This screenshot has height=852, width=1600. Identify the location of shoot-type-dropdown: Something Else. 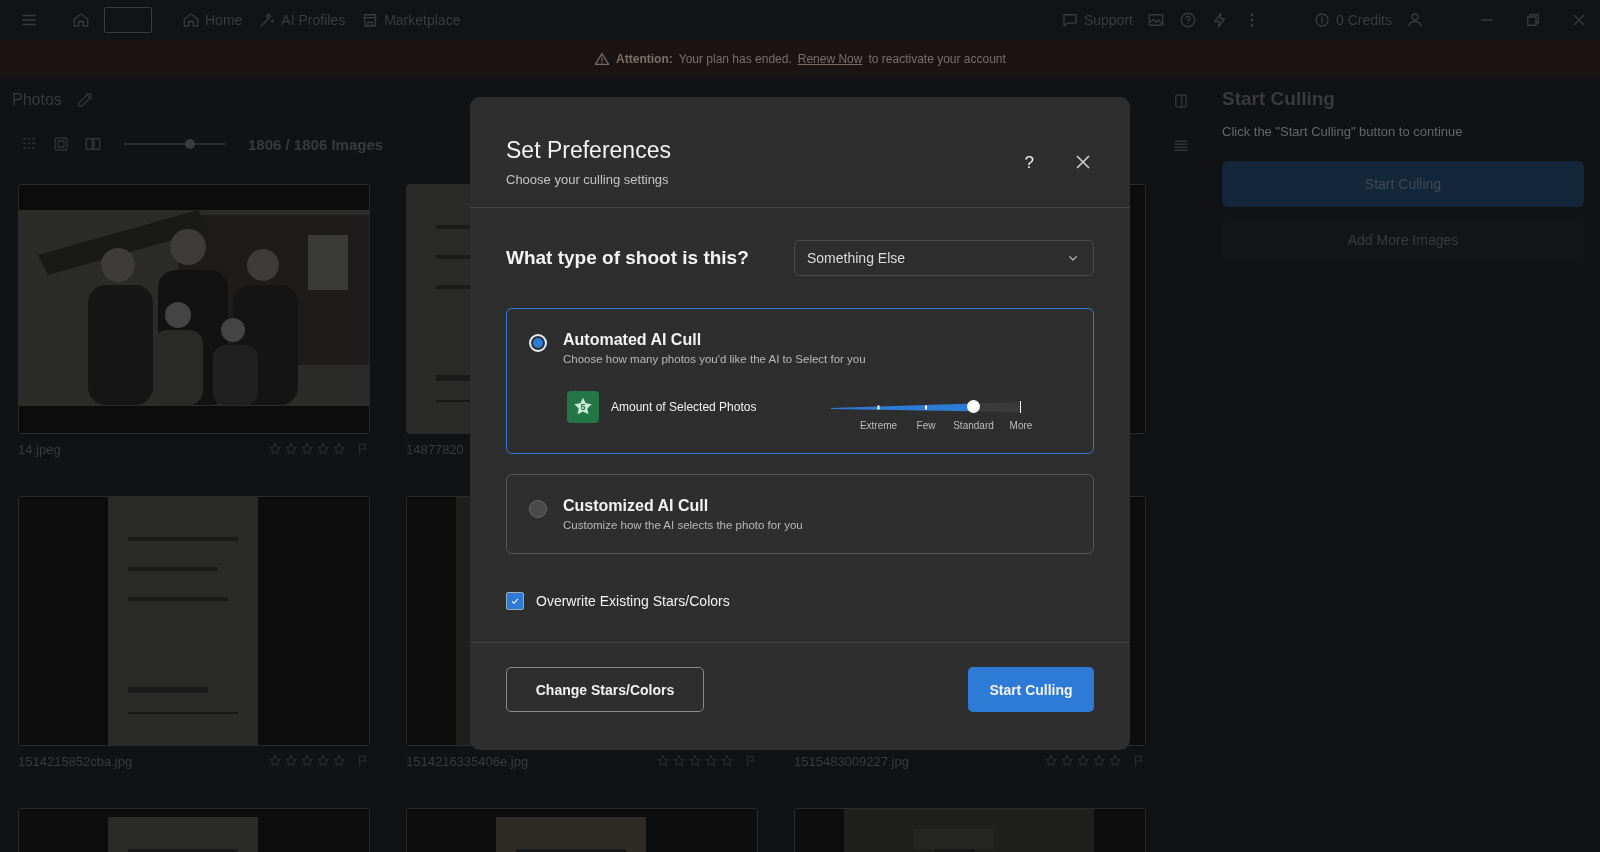
(944, 258).